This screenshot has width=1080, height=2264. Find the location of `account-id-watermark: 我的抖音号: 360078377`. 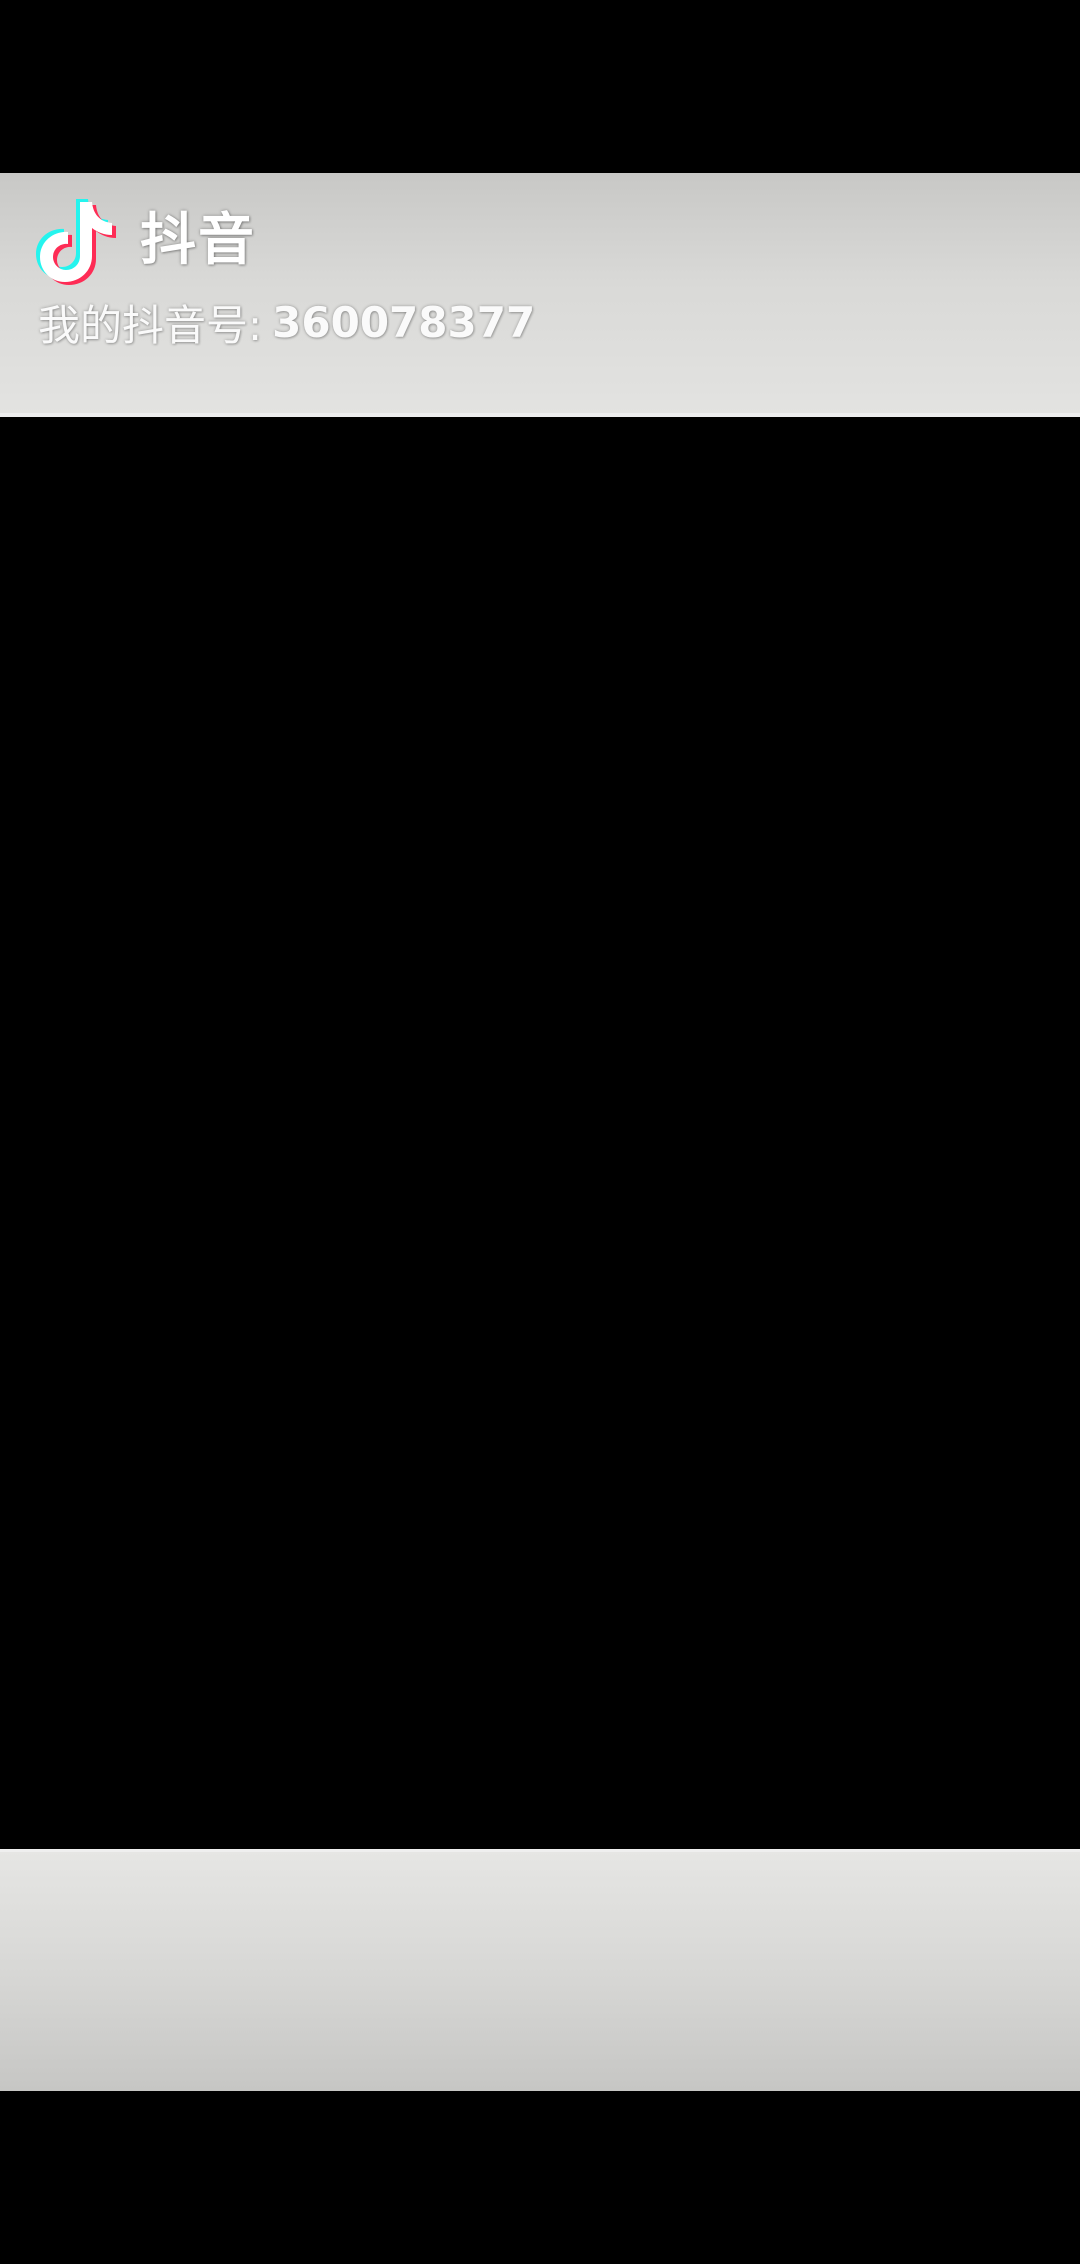

account-id-watermark: 我的抖音号: 360078377 is located at coordinates (286, 322).